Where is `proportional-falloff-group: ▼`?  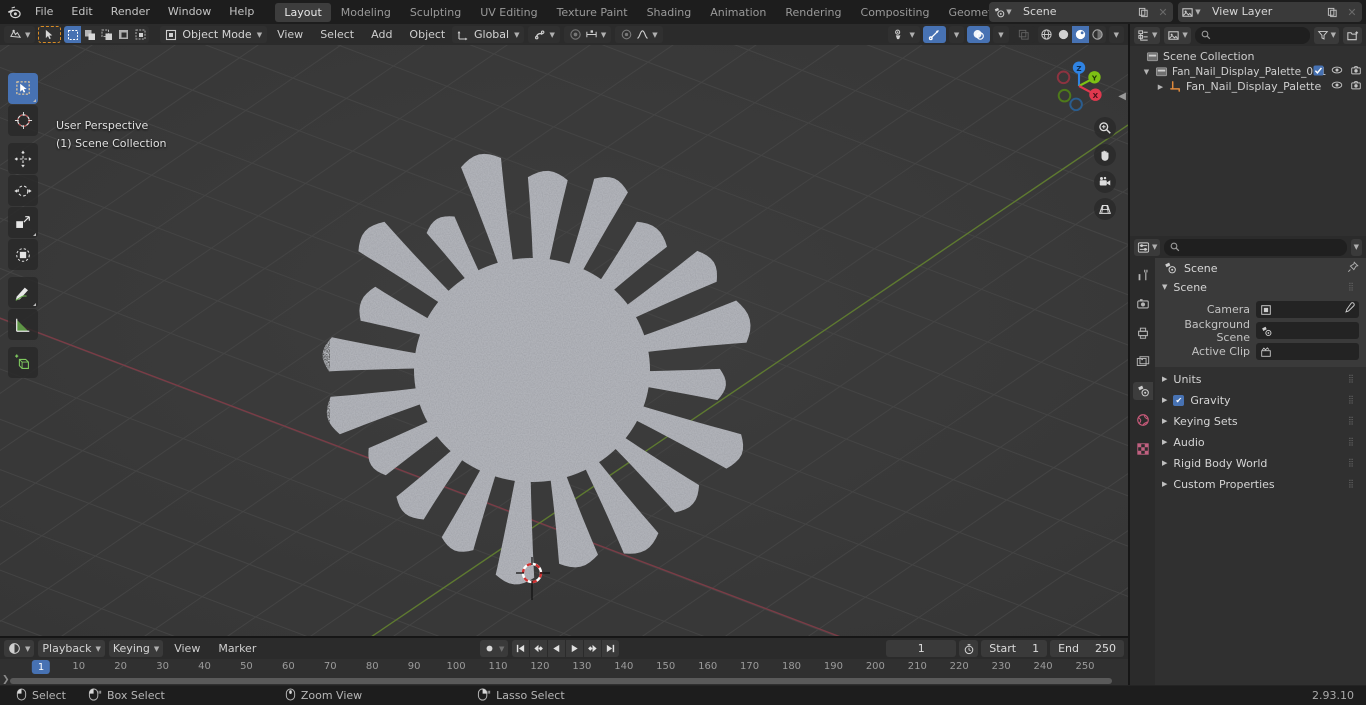 proportional-falloff-group: ▼ is located at coordinates (639, 34).